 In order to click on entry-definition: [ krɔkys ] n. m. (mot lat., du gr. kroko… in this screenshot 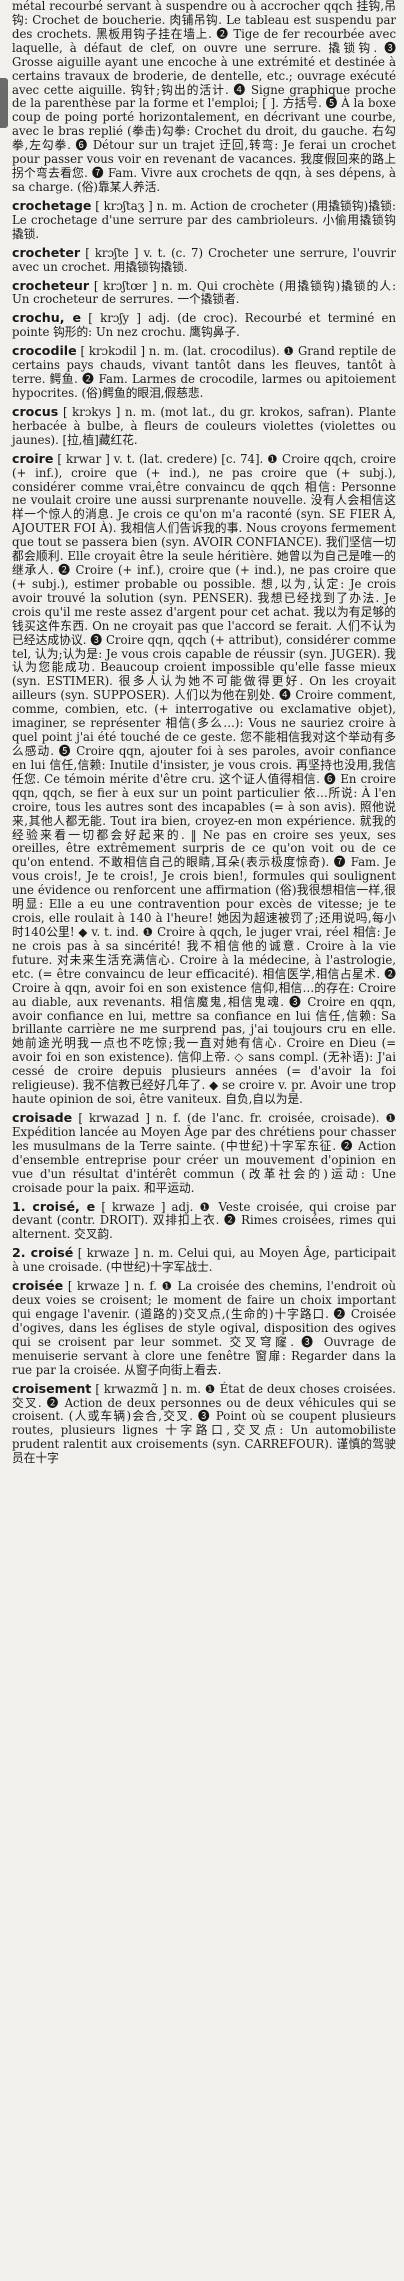, I will do `click(204, 425)`.